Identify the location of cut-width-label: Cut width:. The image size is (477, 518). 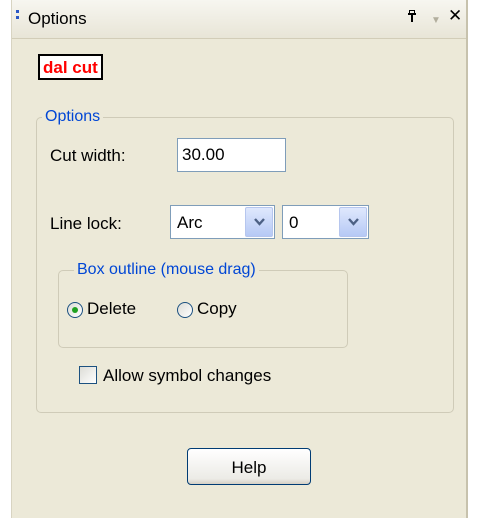
(88, 155).